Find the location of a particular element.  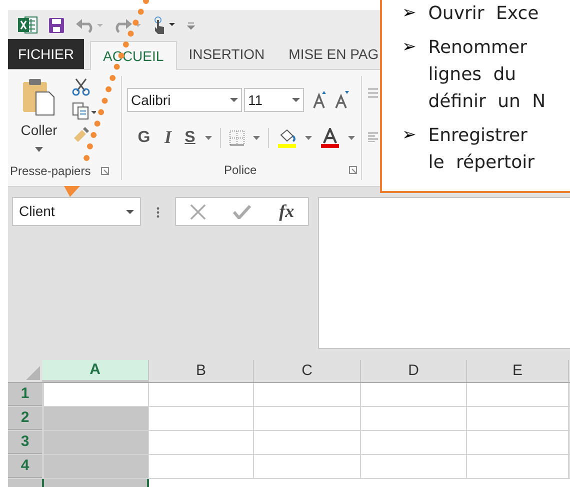

column-header: A is located at coordinates (95, 371).